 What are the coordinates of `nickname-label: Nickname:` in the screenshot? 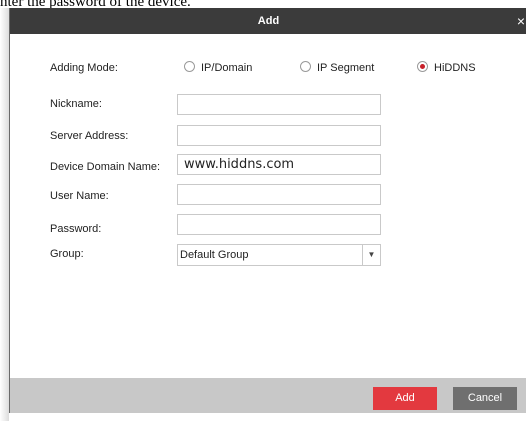 It's located at (76, 104).